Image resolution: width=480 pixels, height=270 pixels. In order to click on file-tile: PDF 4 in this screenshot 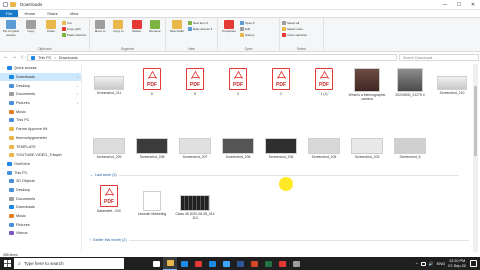, I will do `click(238, 82)`.